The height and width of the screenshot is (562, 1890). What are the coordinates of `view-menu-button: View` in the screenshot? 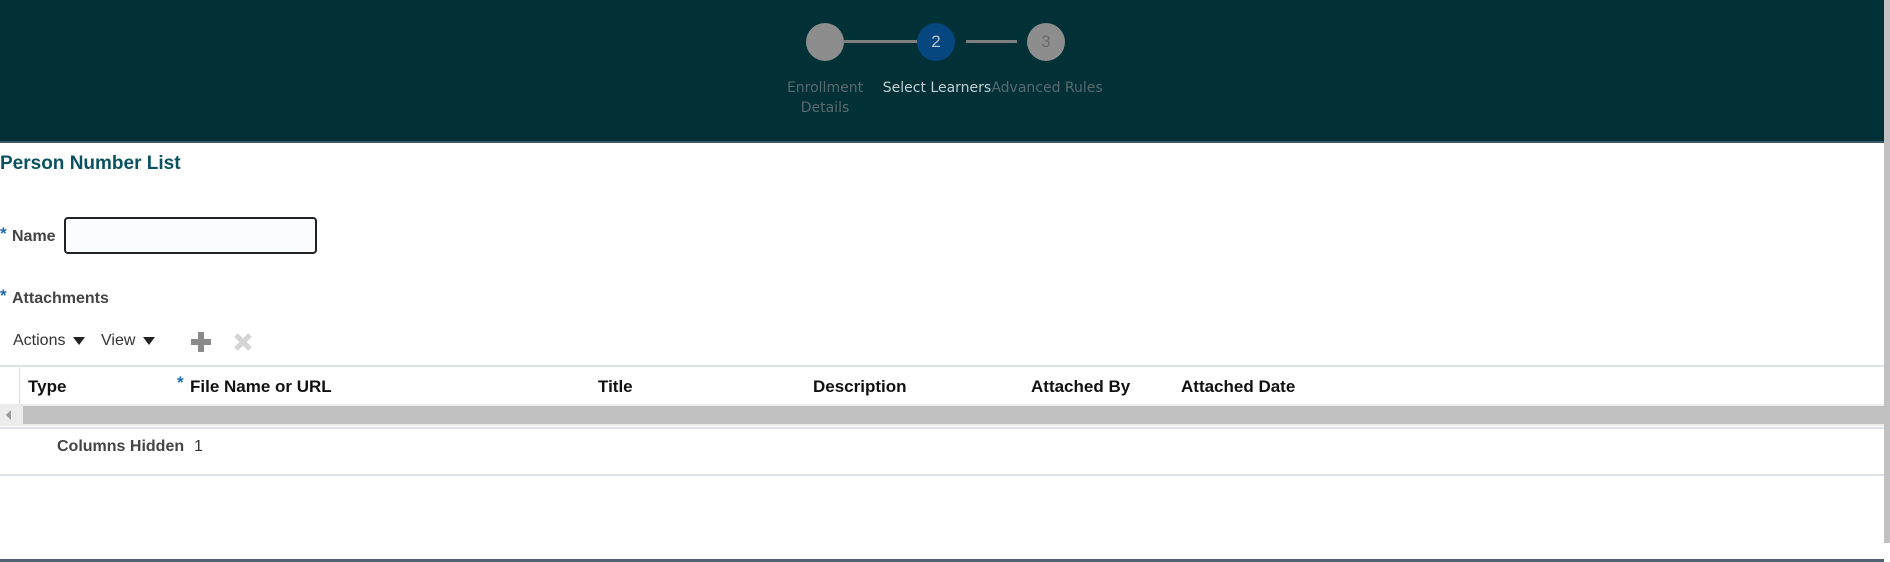 It's located at (128, 341).